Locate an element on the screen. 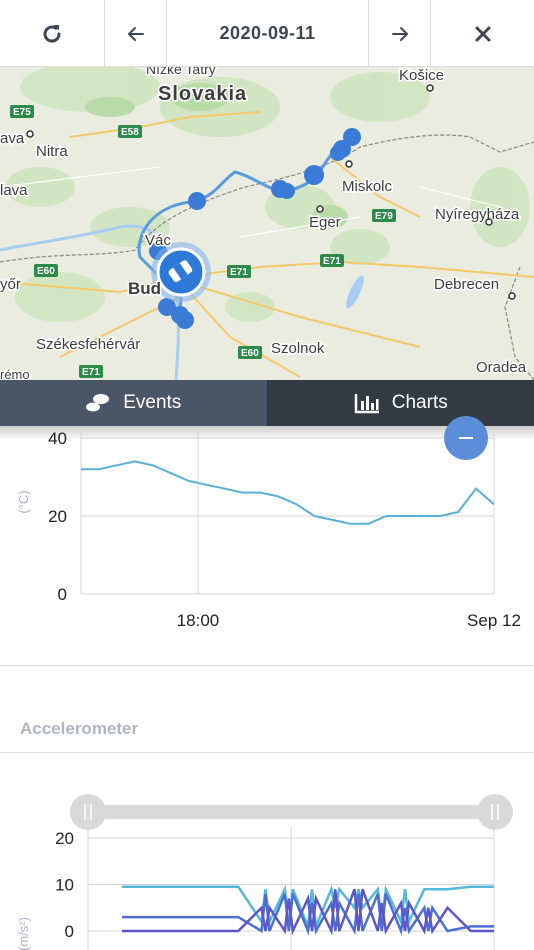 Image resolution: width=534 pixels, height=950 pixels. tab-events: Events is located at coordinates (134, 403).